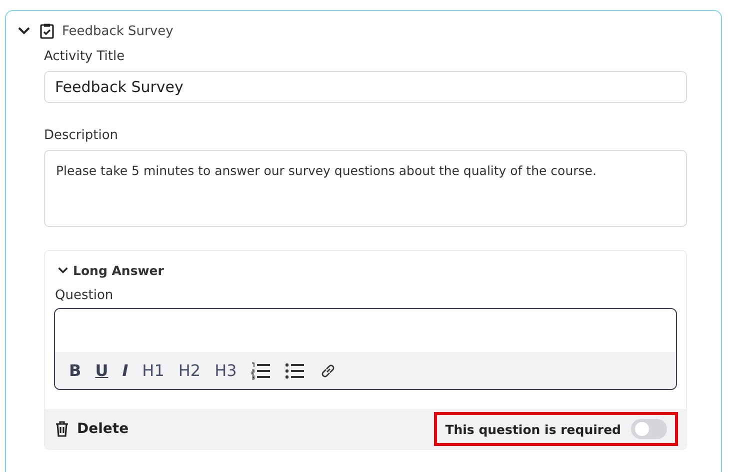 The height and width of the screenshot is (472, 735). I want to click on bullet-list-icon, so click(294, 371).